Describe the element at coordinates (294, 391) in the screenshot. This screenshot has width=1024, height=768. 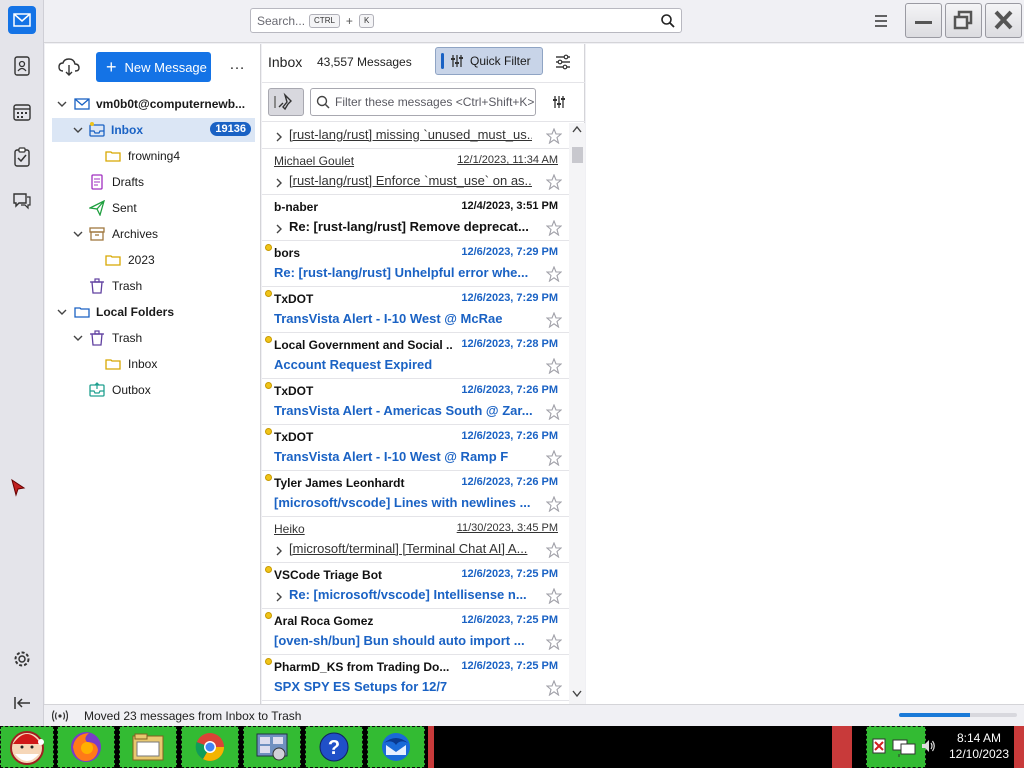
I see `message-sender: TxDOT` at that location.